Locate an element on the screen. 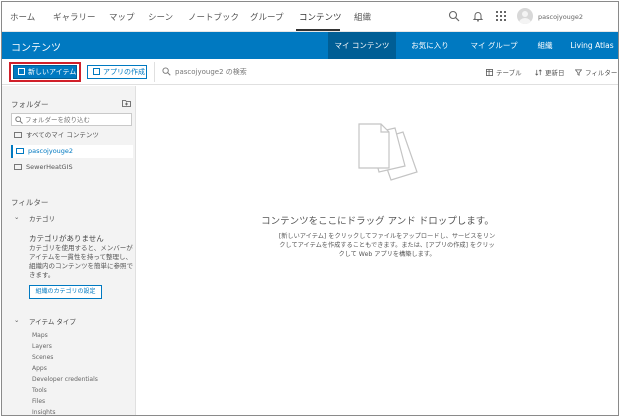 The height and width of the screenshot is (418, 620). filter-icon is located at coordinates (578, 72).